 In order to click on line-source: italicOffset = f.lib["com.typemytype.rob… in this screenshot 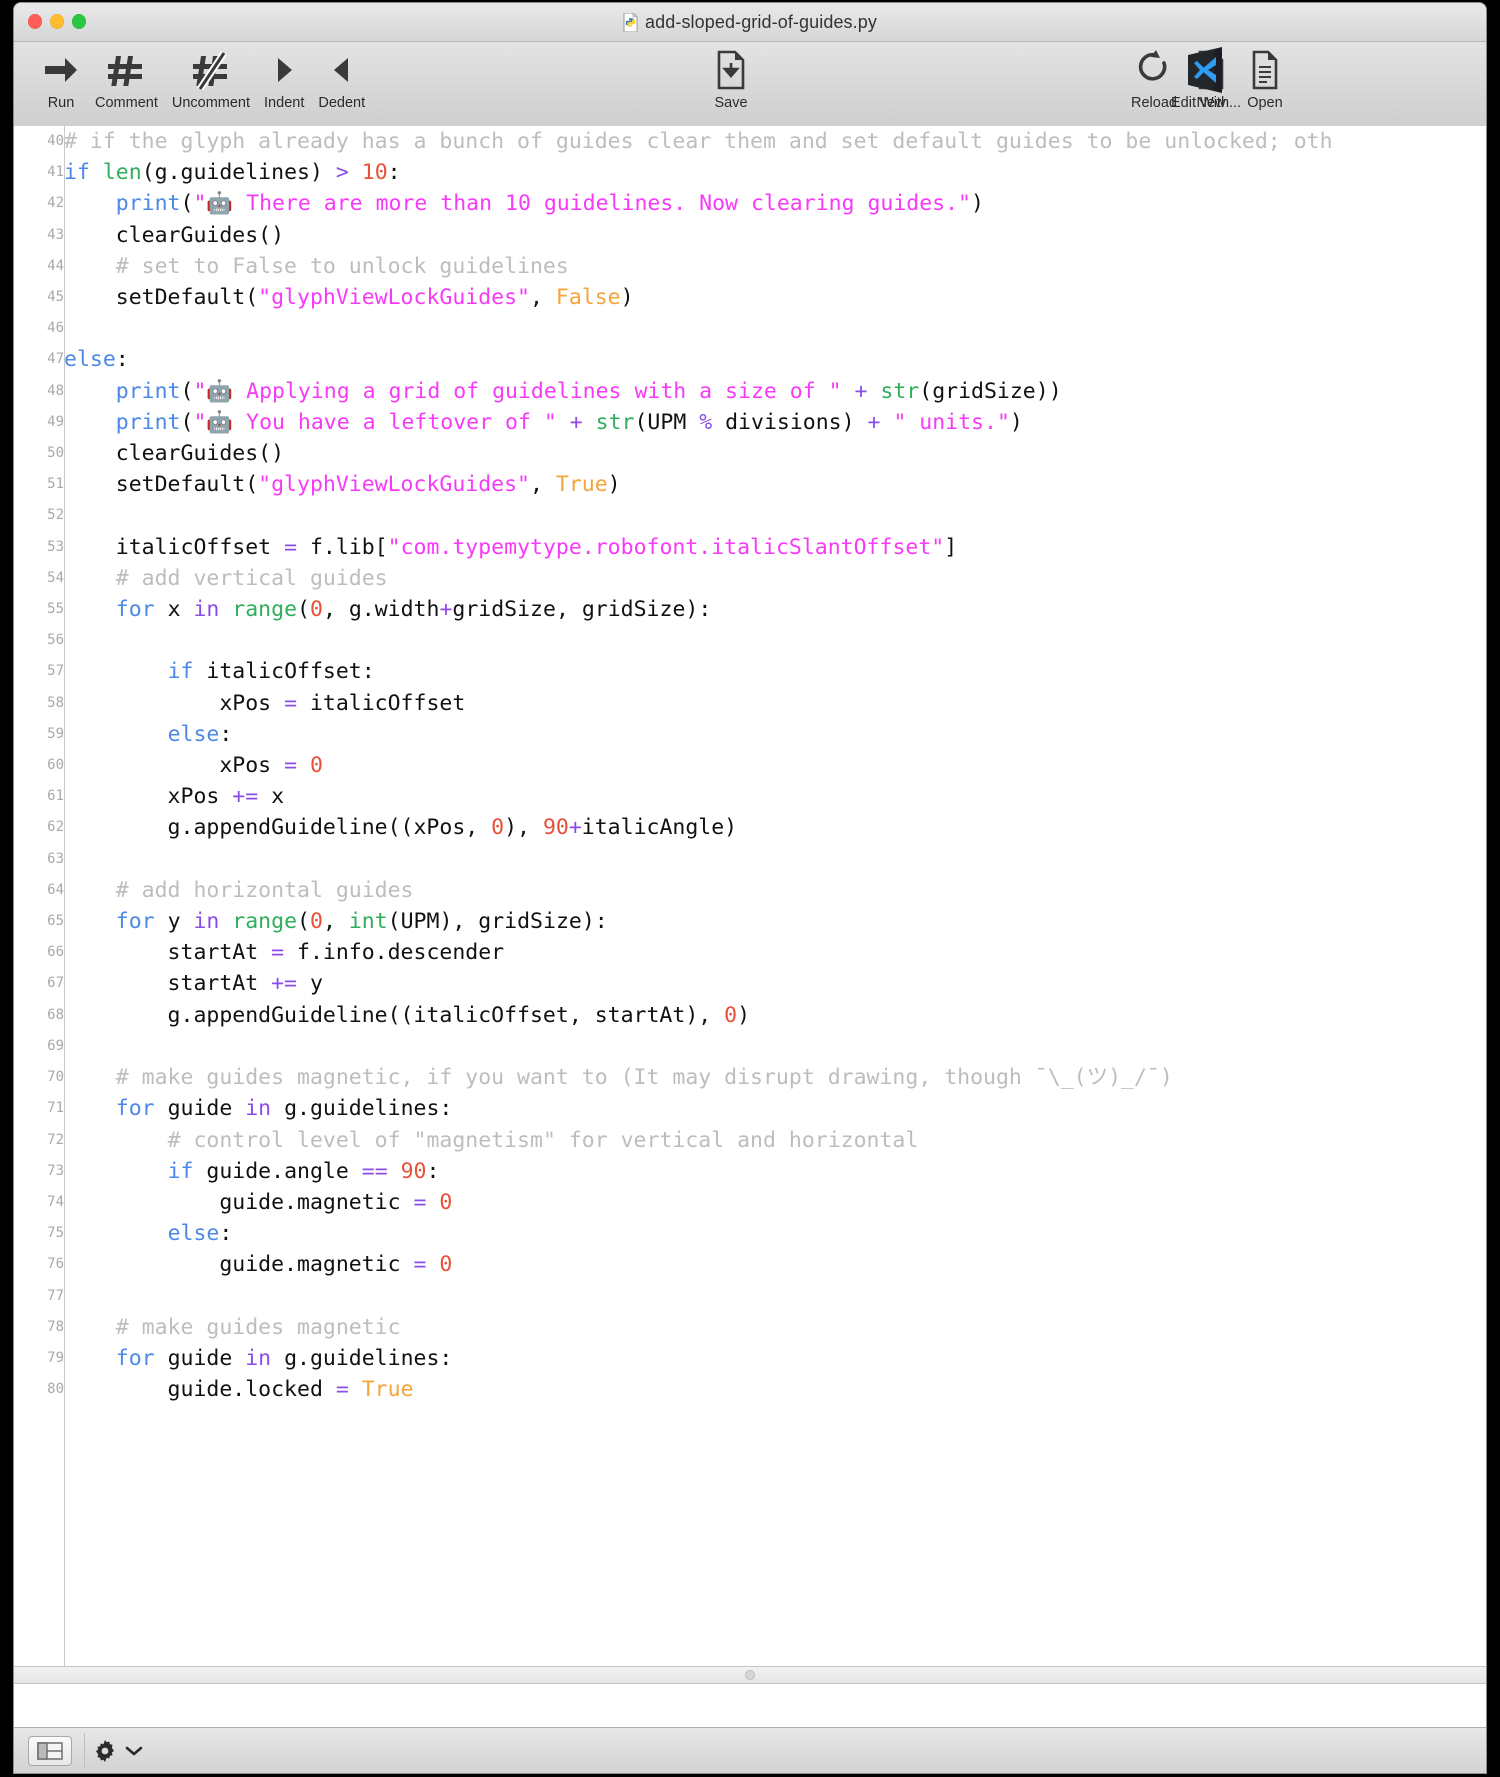, I will do `click(698, 547)`.